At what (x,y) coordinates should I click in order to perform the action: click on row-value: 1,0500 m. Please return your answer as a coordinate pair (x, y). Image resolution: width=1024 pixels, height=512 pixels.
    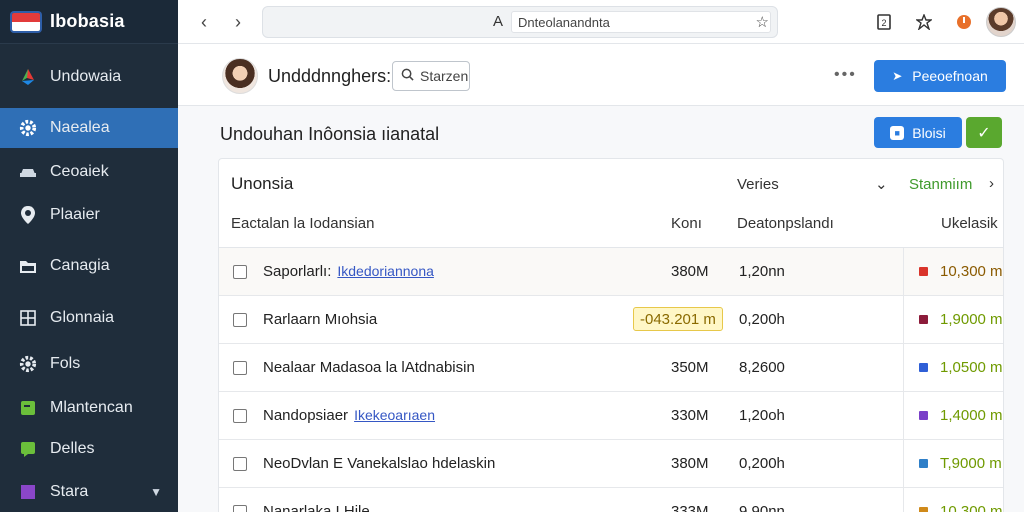
    Looking at the image, I should click on (971, 367).